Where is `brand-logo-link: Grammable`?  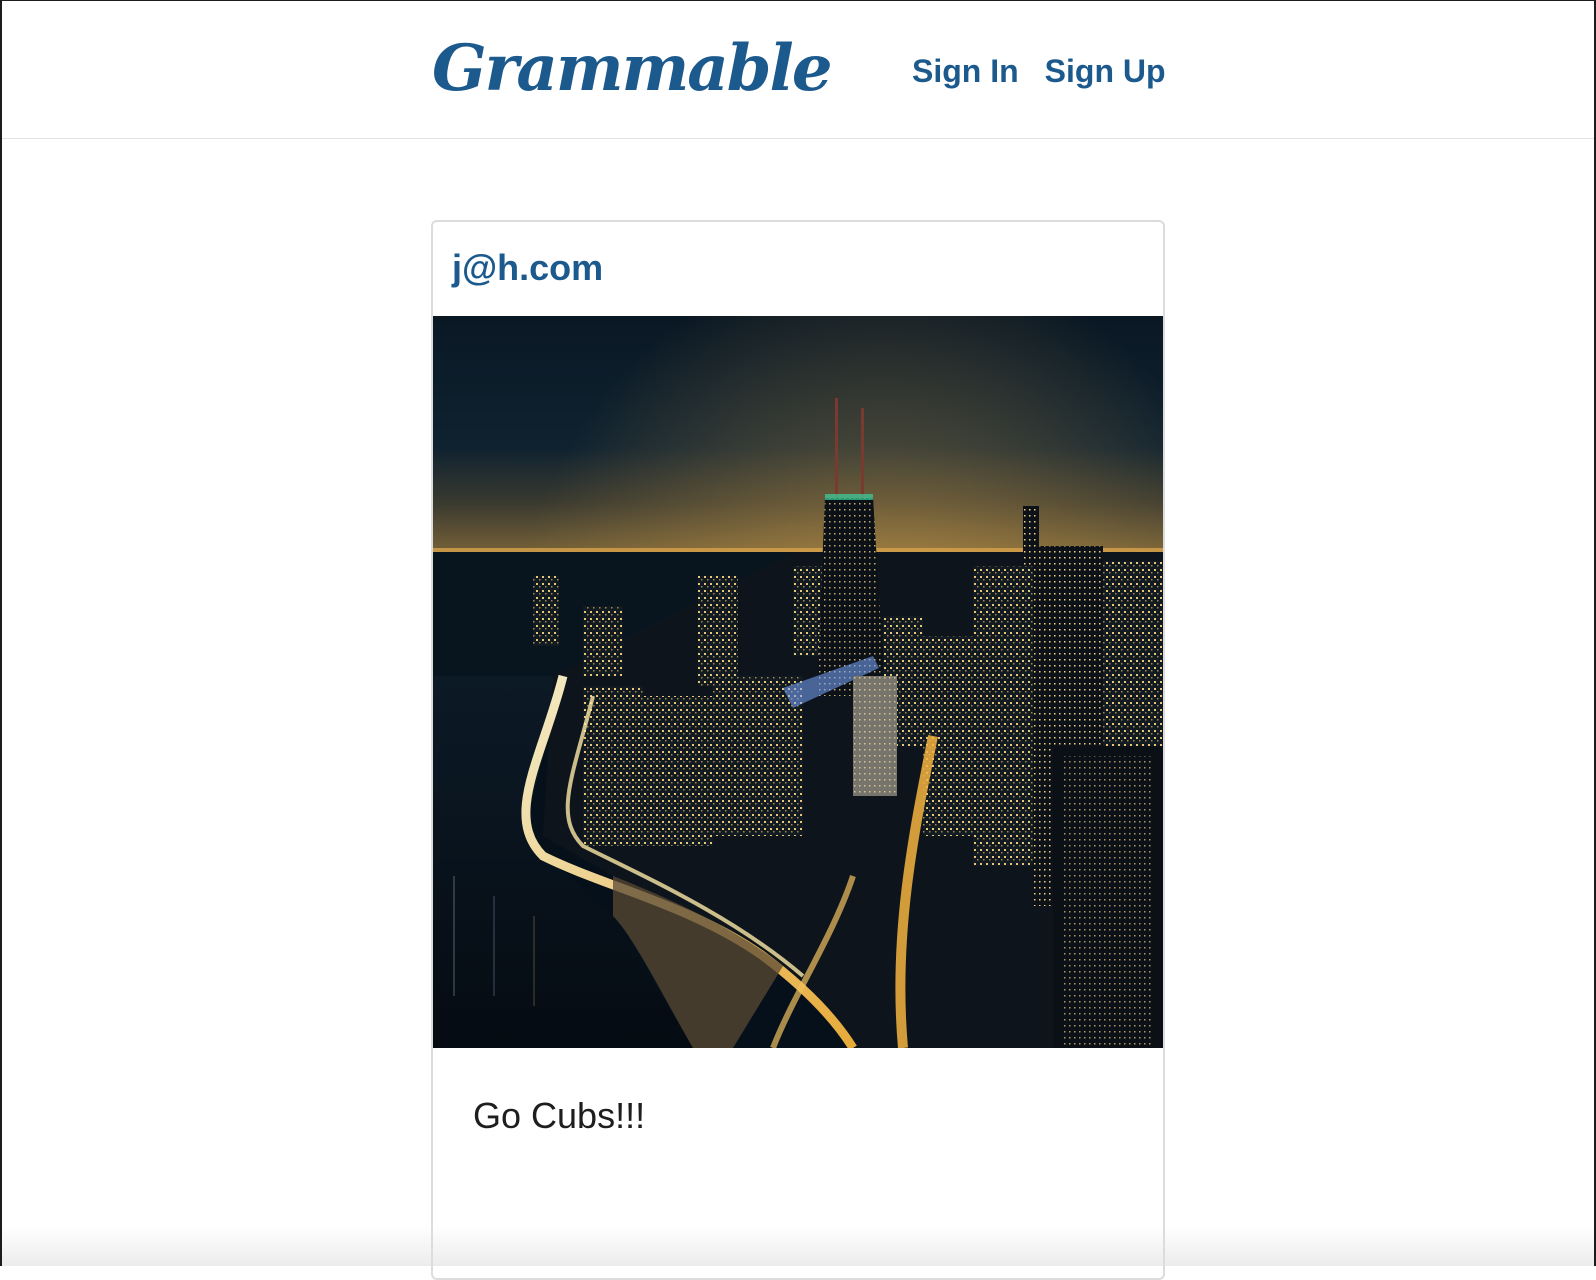
brand-logo-link: Grammable is located at coordinates (632, 68).